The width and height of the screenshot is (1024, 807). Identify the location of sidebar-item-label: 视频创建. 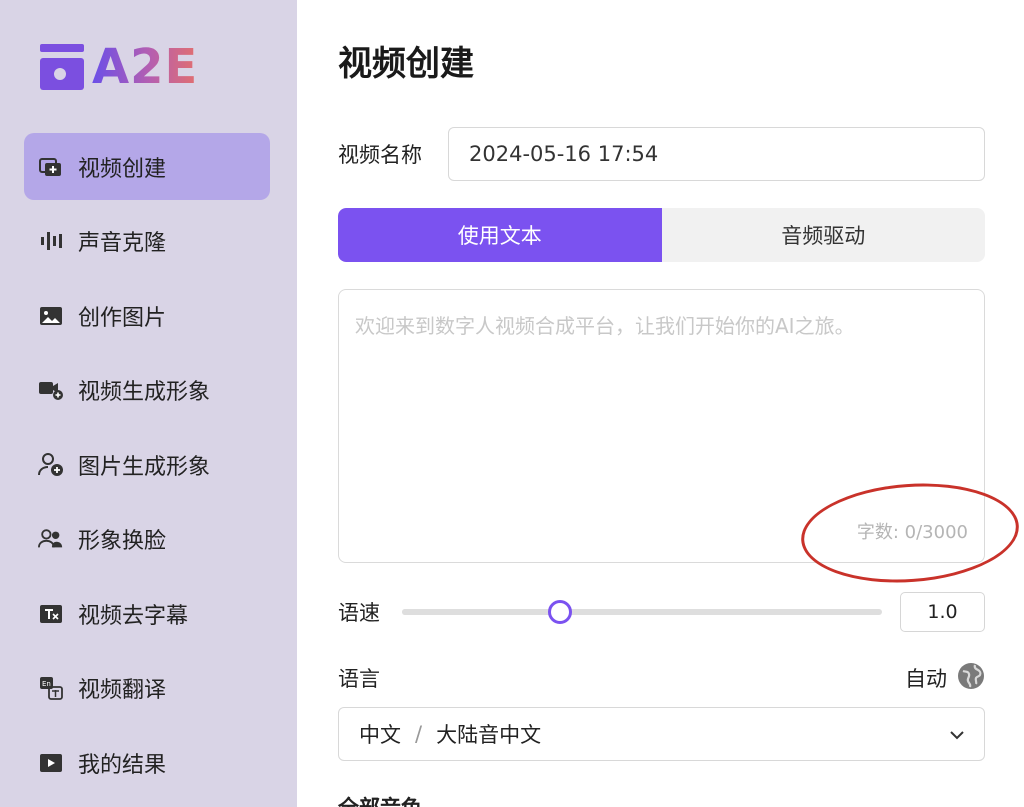
(122, 169).